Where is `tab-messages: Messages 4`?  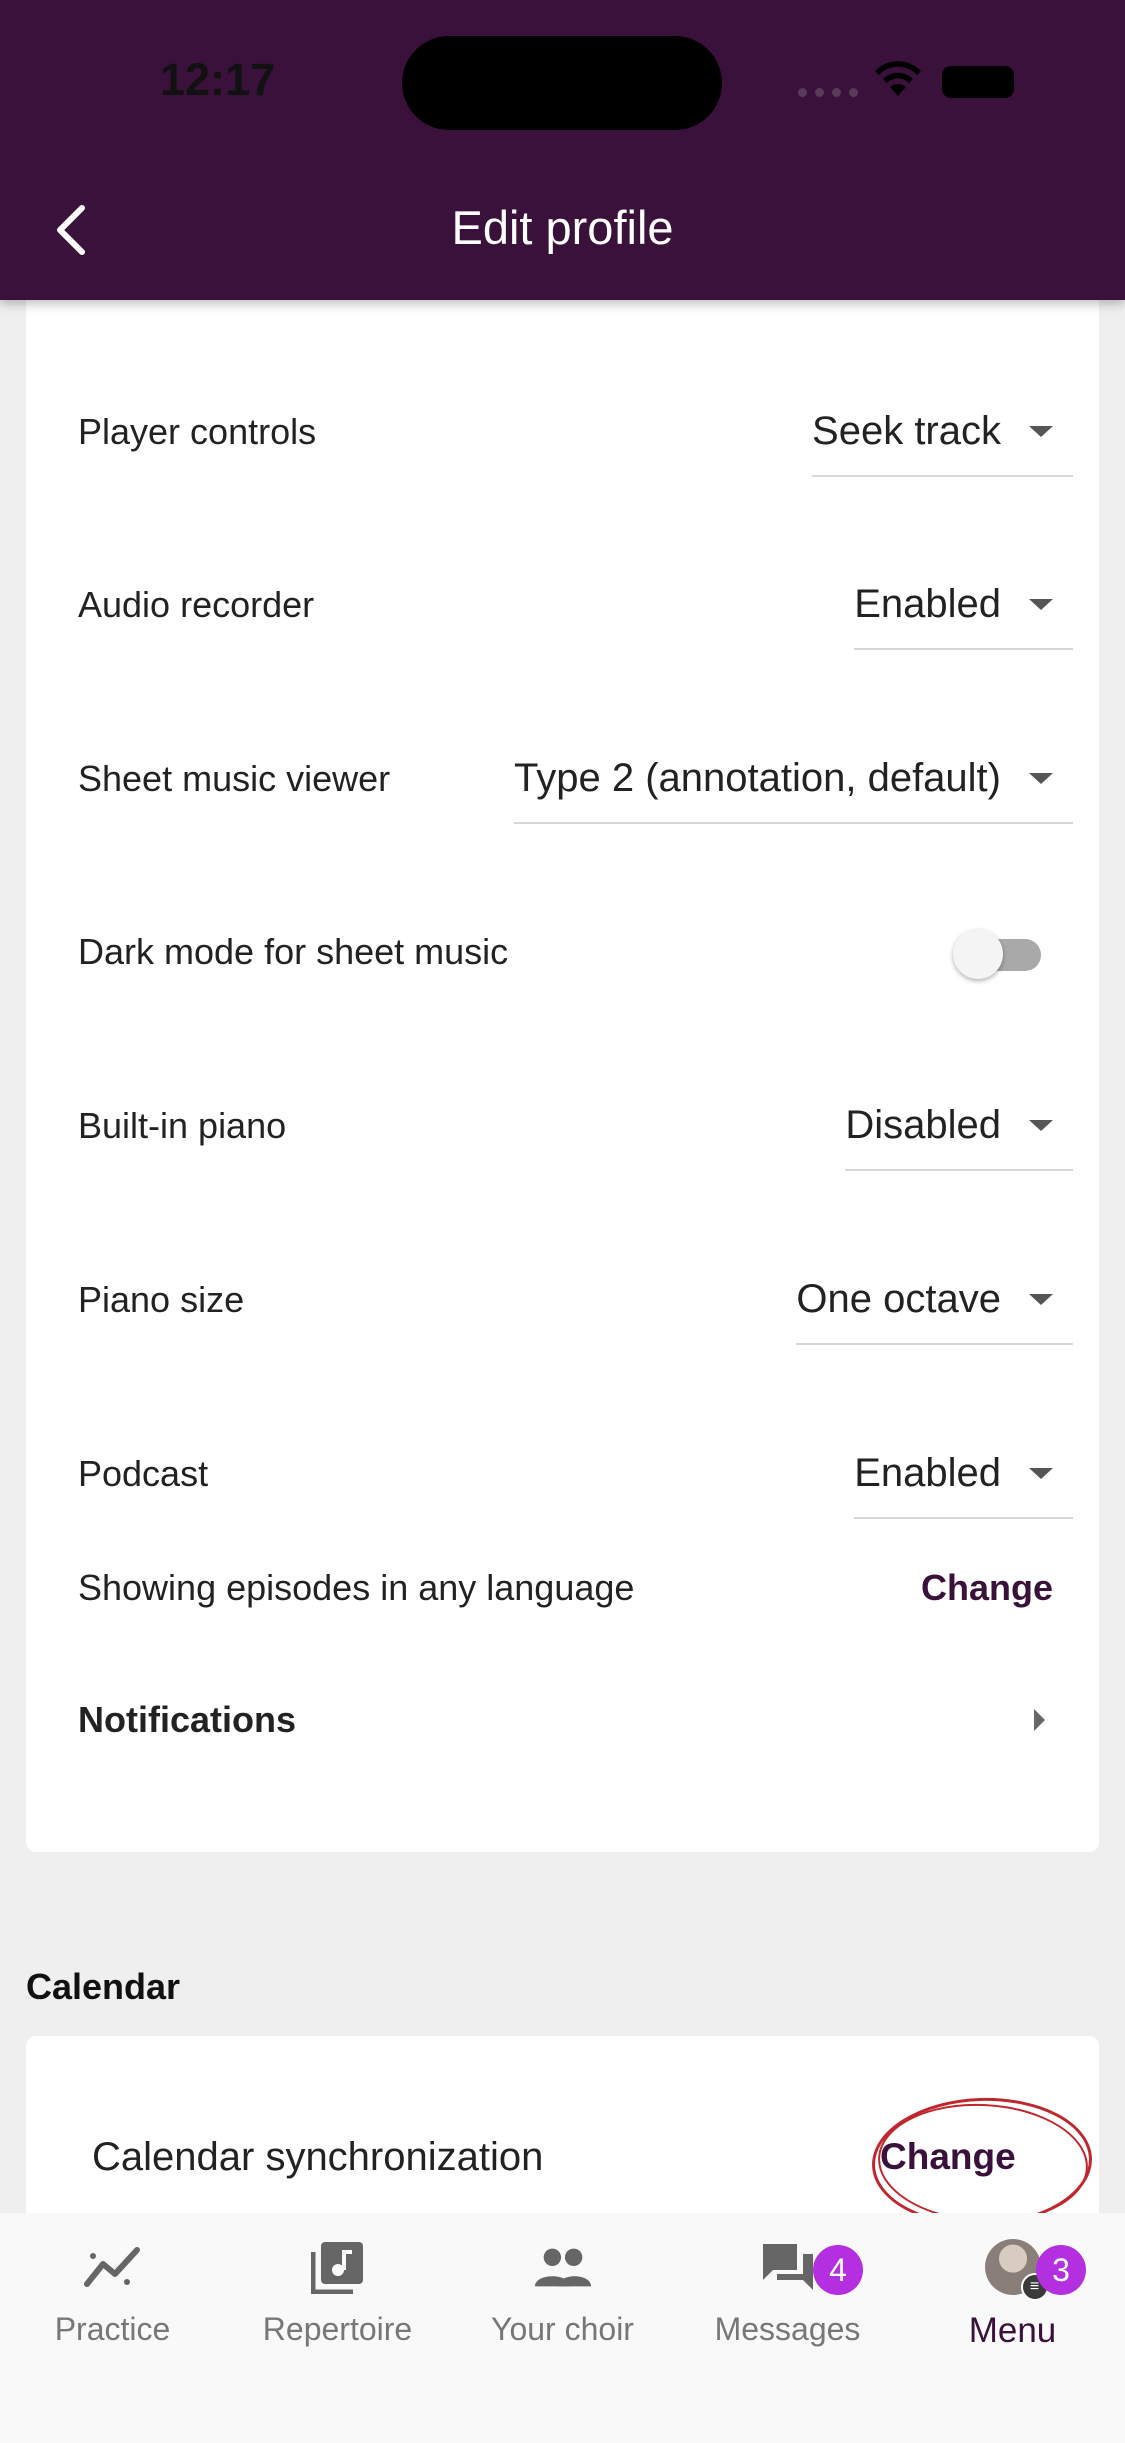
tab-messages: Messages 4 is located at coordinates (787, 2302).